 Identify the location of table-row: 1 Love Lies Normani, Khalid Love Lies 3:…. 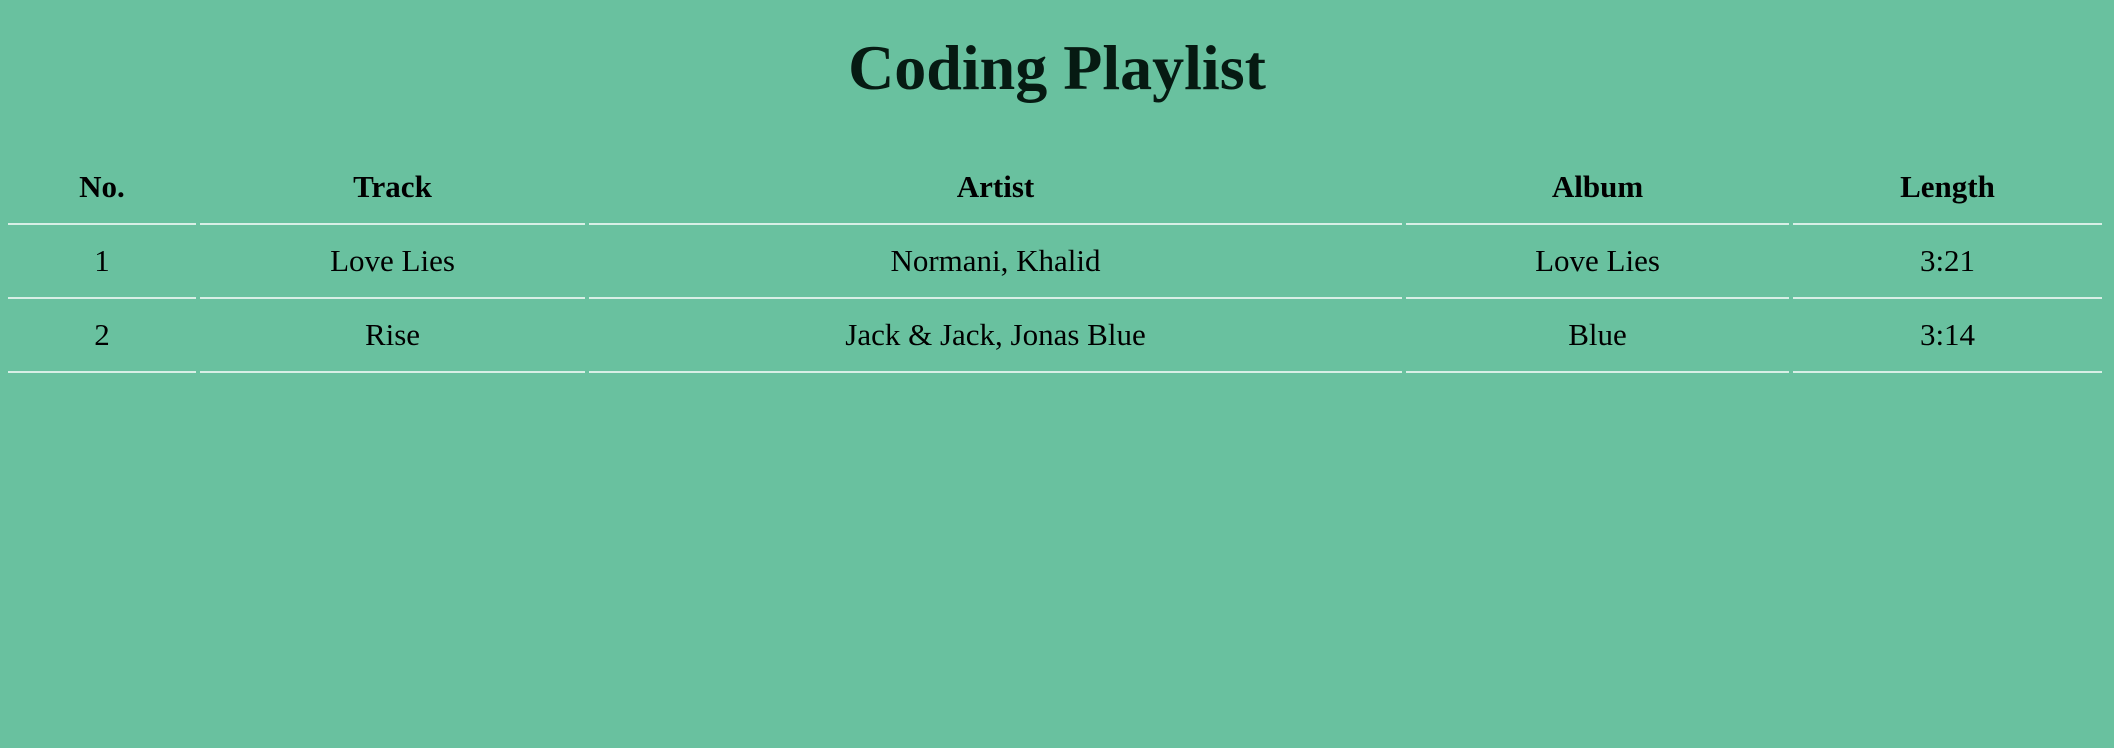
(1055, 262).